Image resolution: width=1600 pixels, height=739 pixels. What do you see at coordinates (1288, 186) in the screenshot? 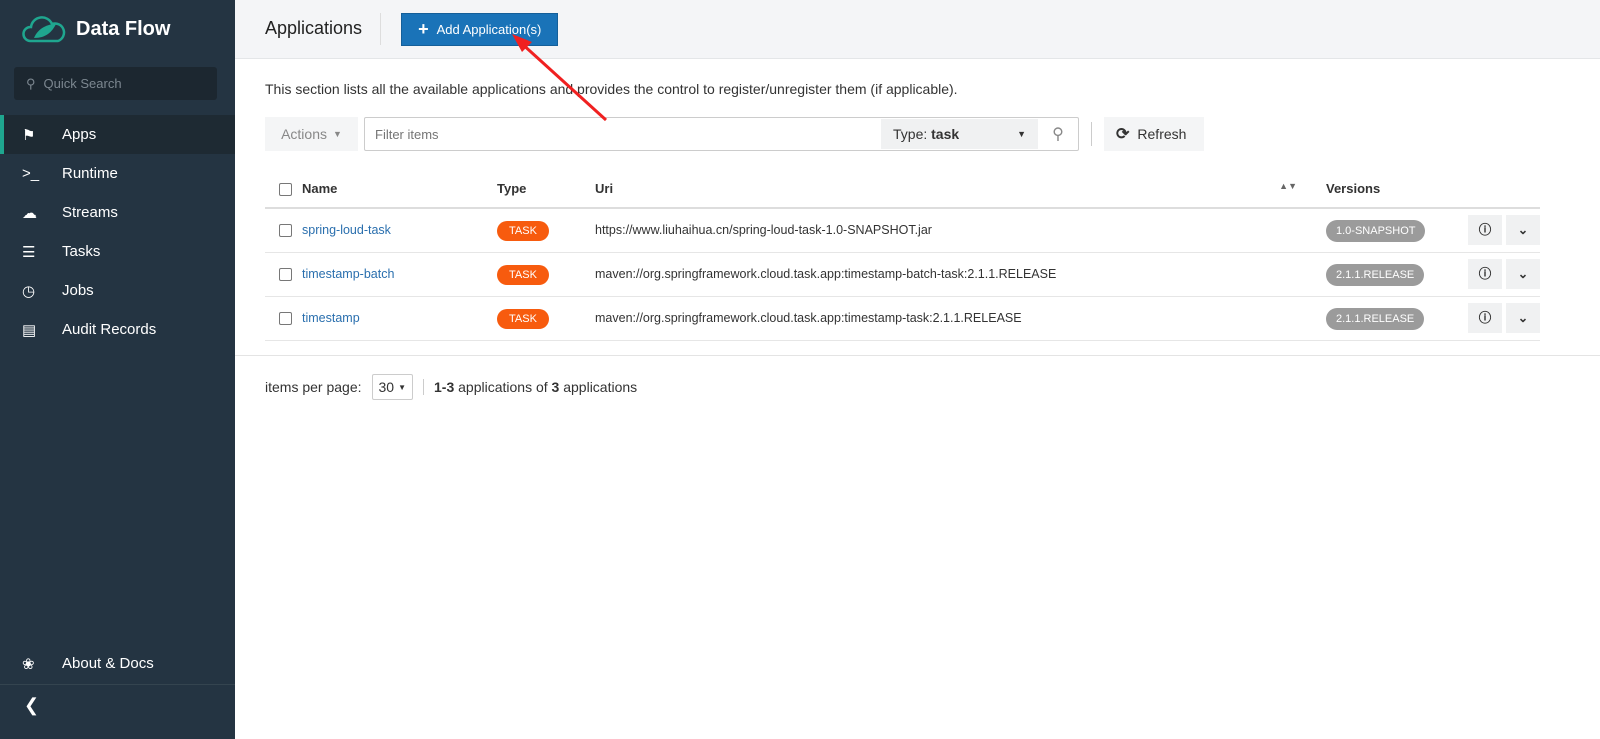
I see `sort-icon: ▲▼` at bounding box center [1288, 186].